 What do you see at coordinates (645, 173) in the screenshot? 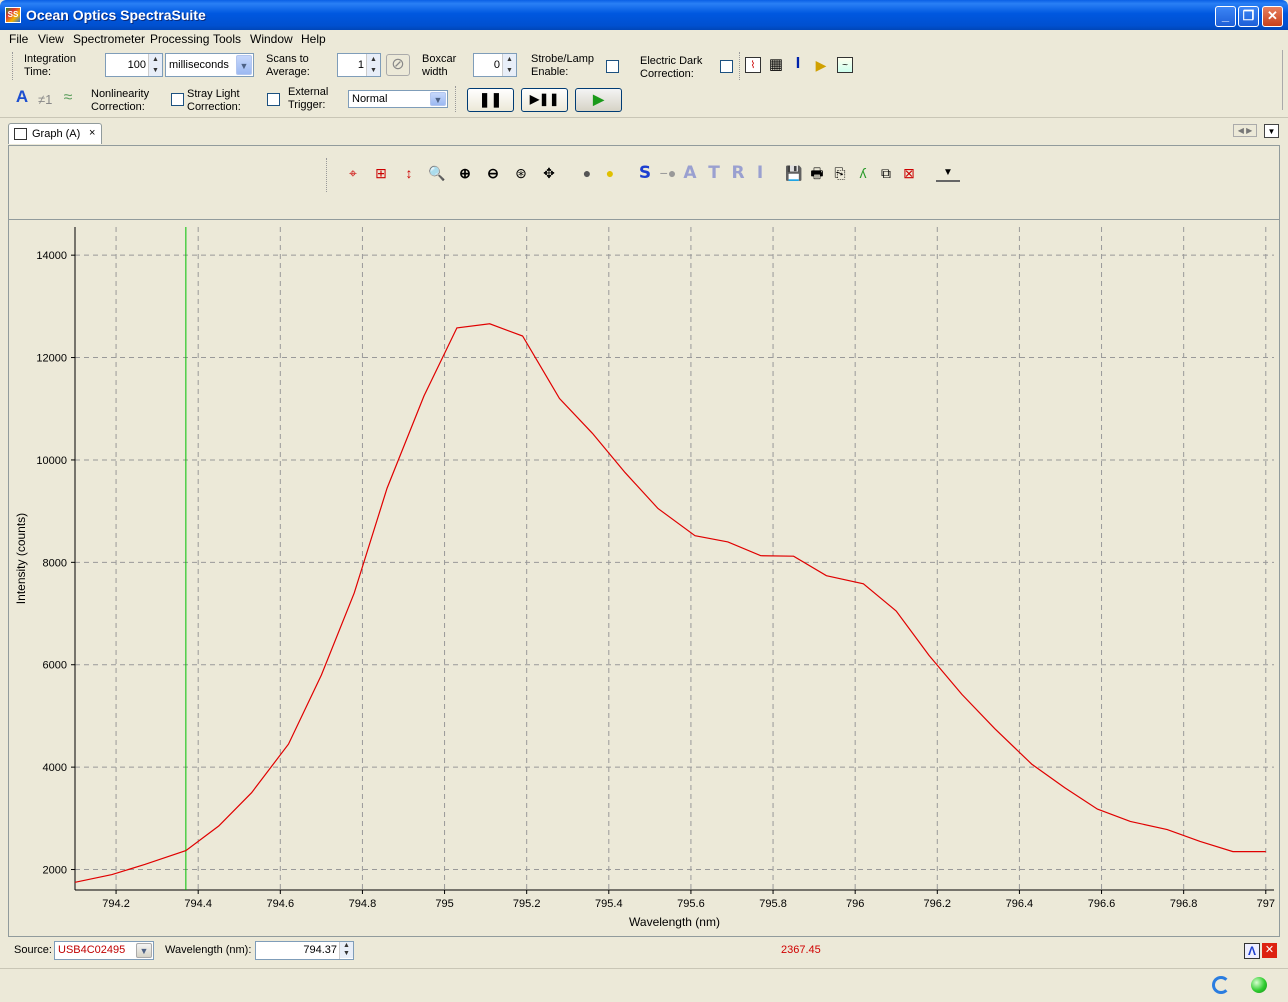
I see `scope-s-icon: S` at bounding box center [645, 173].